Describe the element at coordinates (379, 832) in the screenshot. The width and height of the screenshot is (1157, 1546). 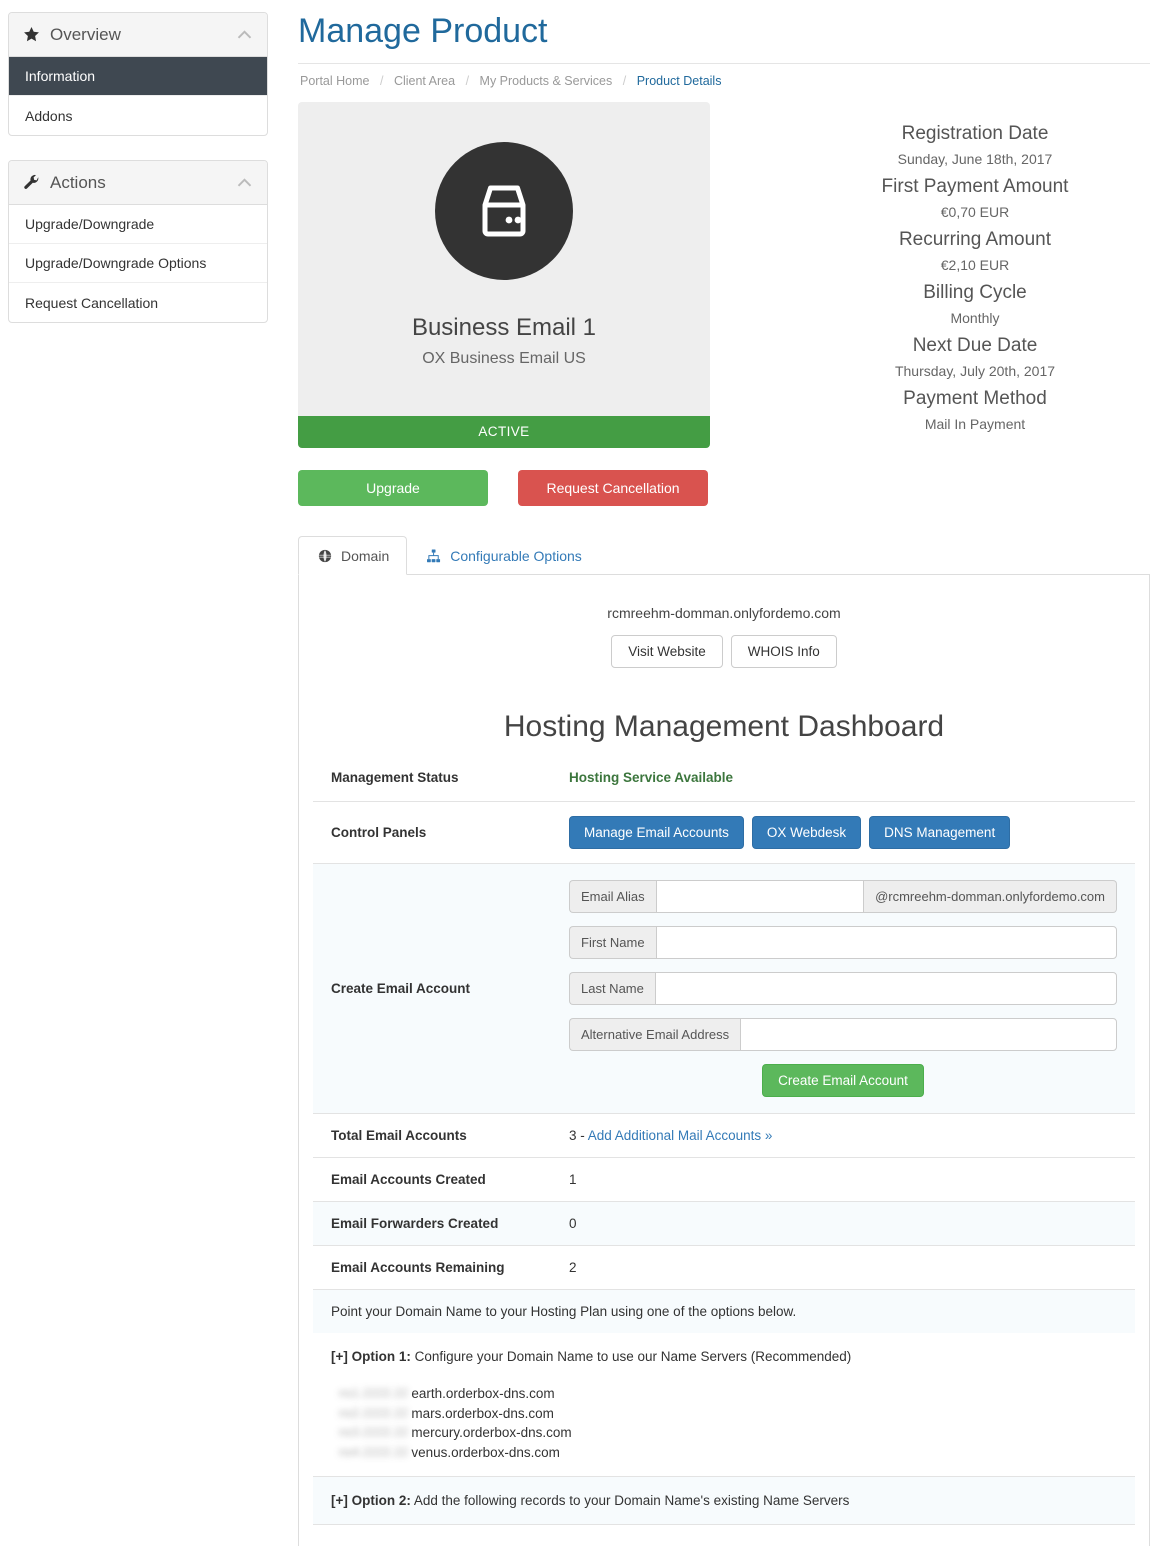
I see `control-panels-label: Control Panels` at that location.